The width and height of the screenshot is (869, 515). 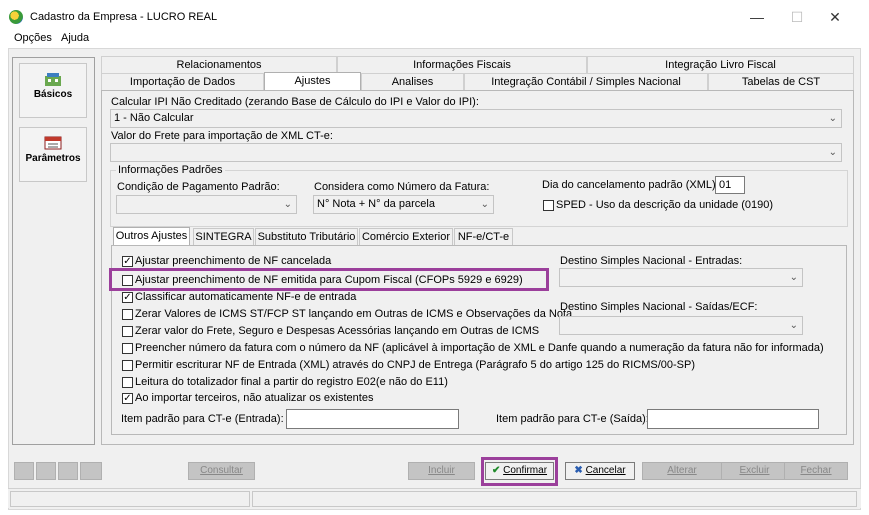 What do you see at coordinates (219, 64) in the screenshot?
I see `tab-relacionamentos: Relacionamentos` at bounding box center [219, 64].